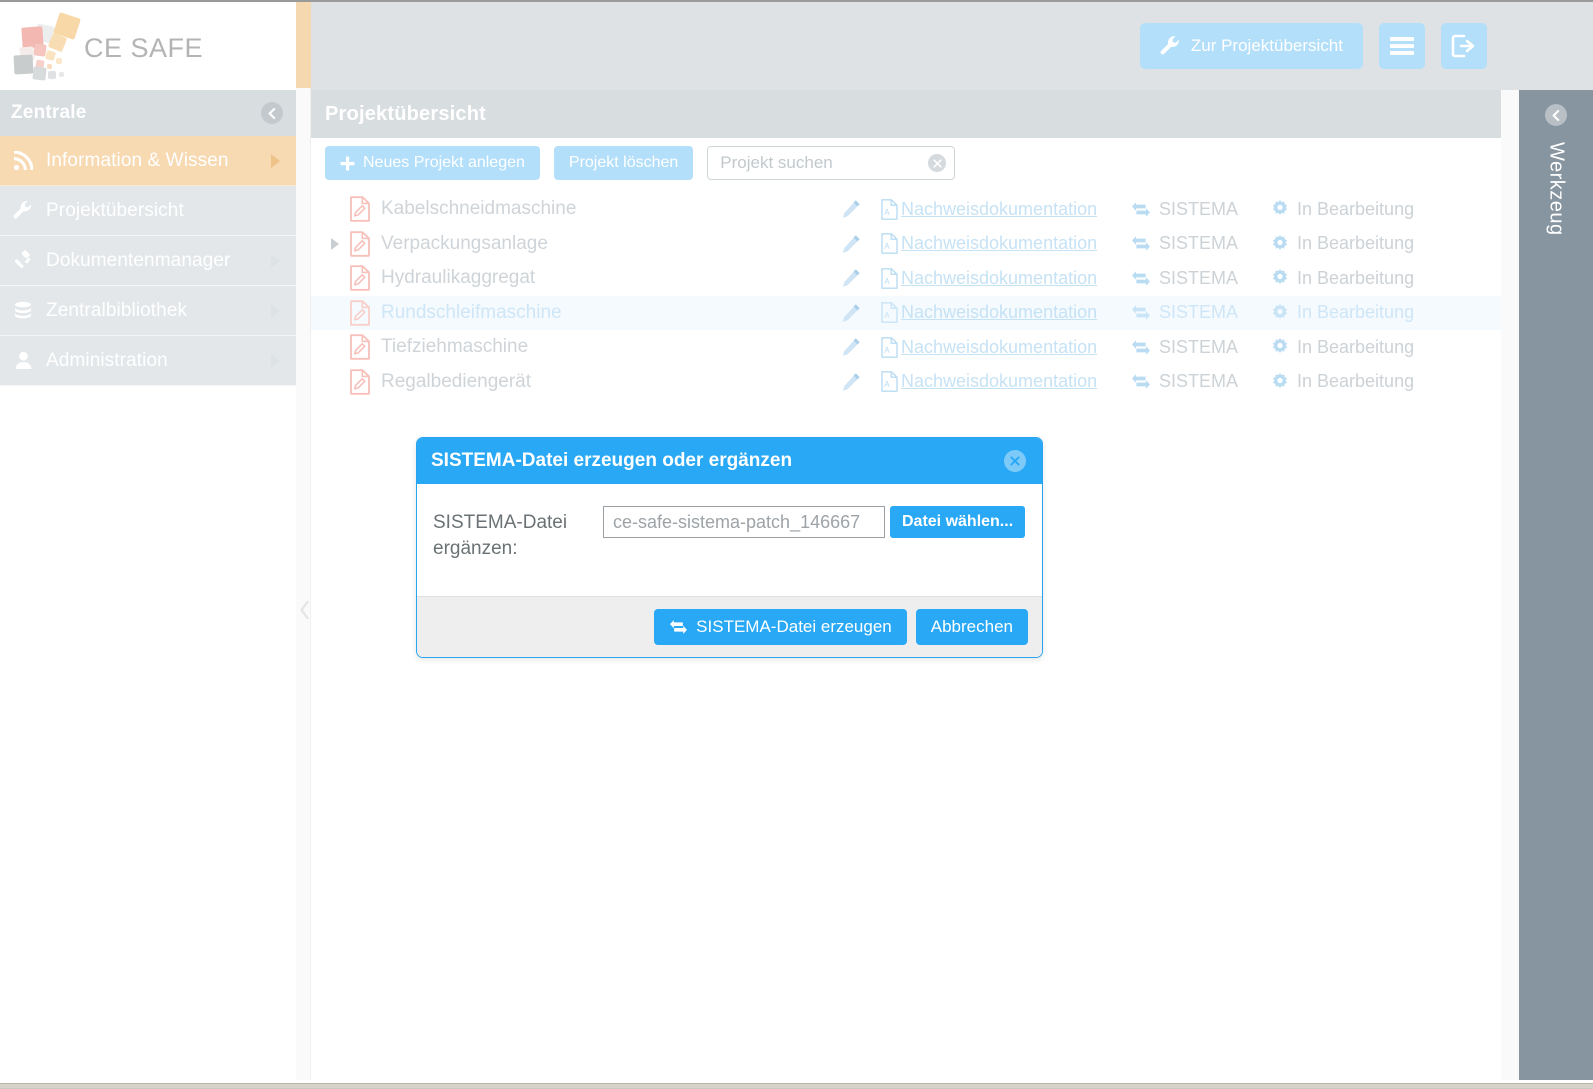 This screenshot has height=1089, width=1593. What do you see at coordinates (275, 360) in the screenshot?
I see `triangle-right-icon` at bounding box center [275, 360].